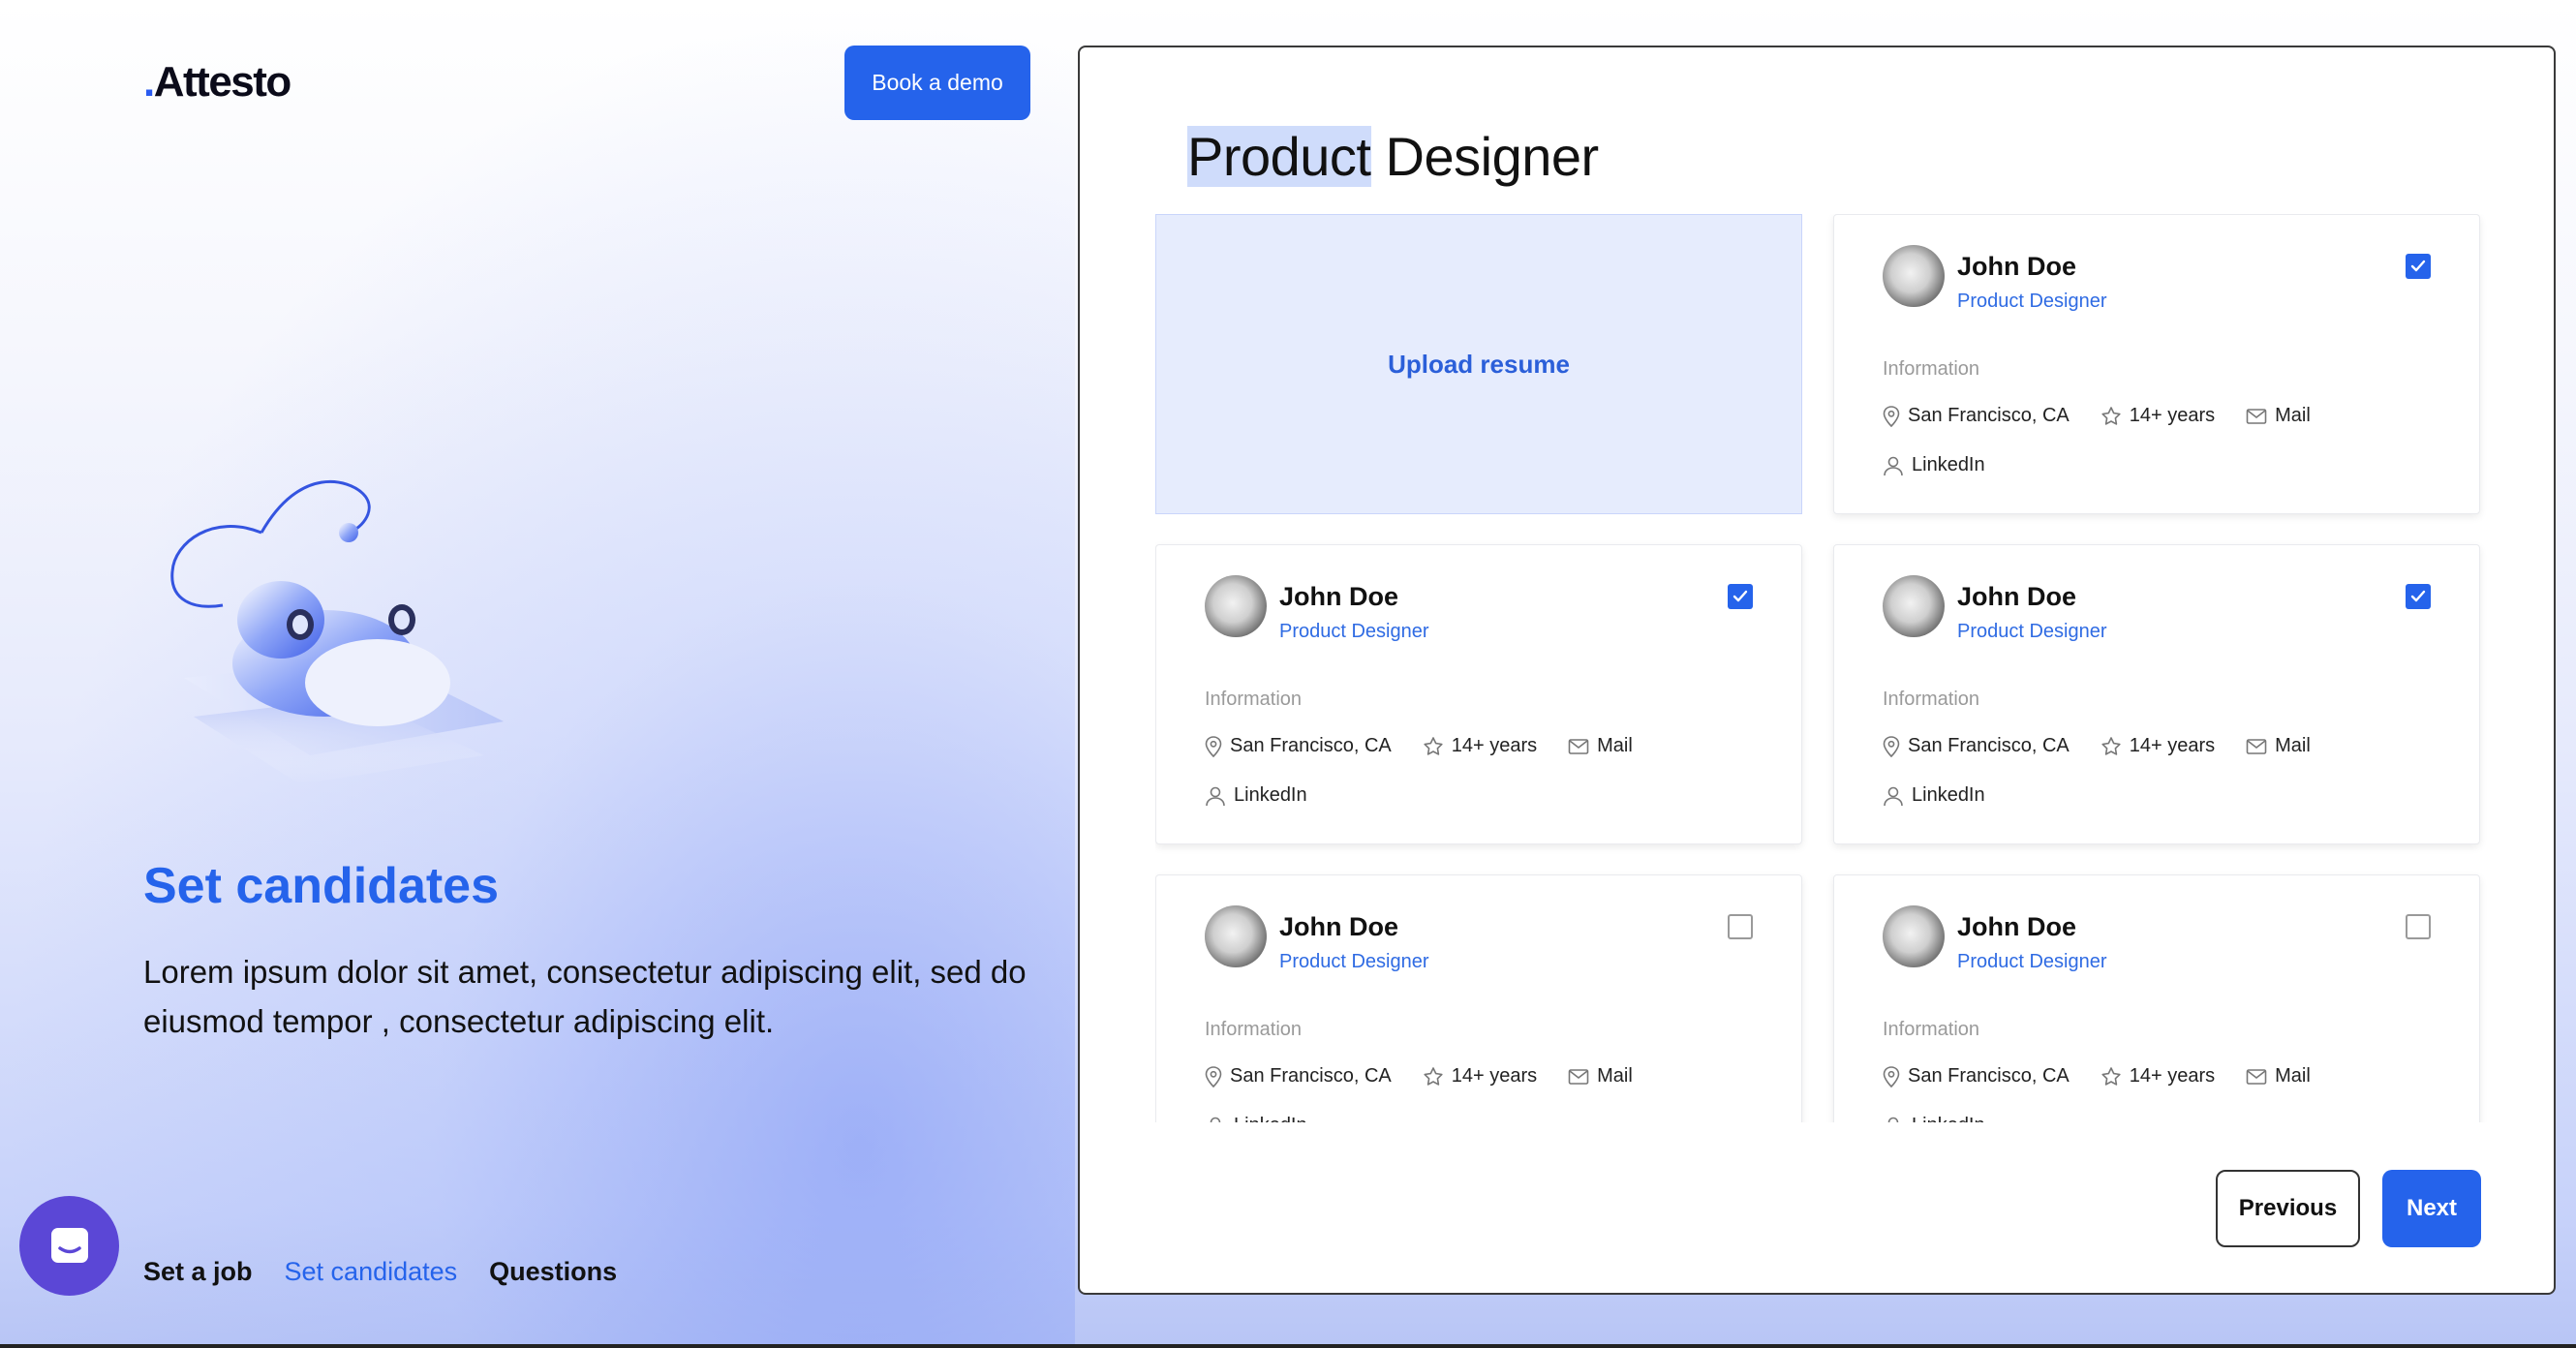 The image size is (2576, 1348). I want to click on upload-resume-dropzone: Upload resume, so click(1478, 364).